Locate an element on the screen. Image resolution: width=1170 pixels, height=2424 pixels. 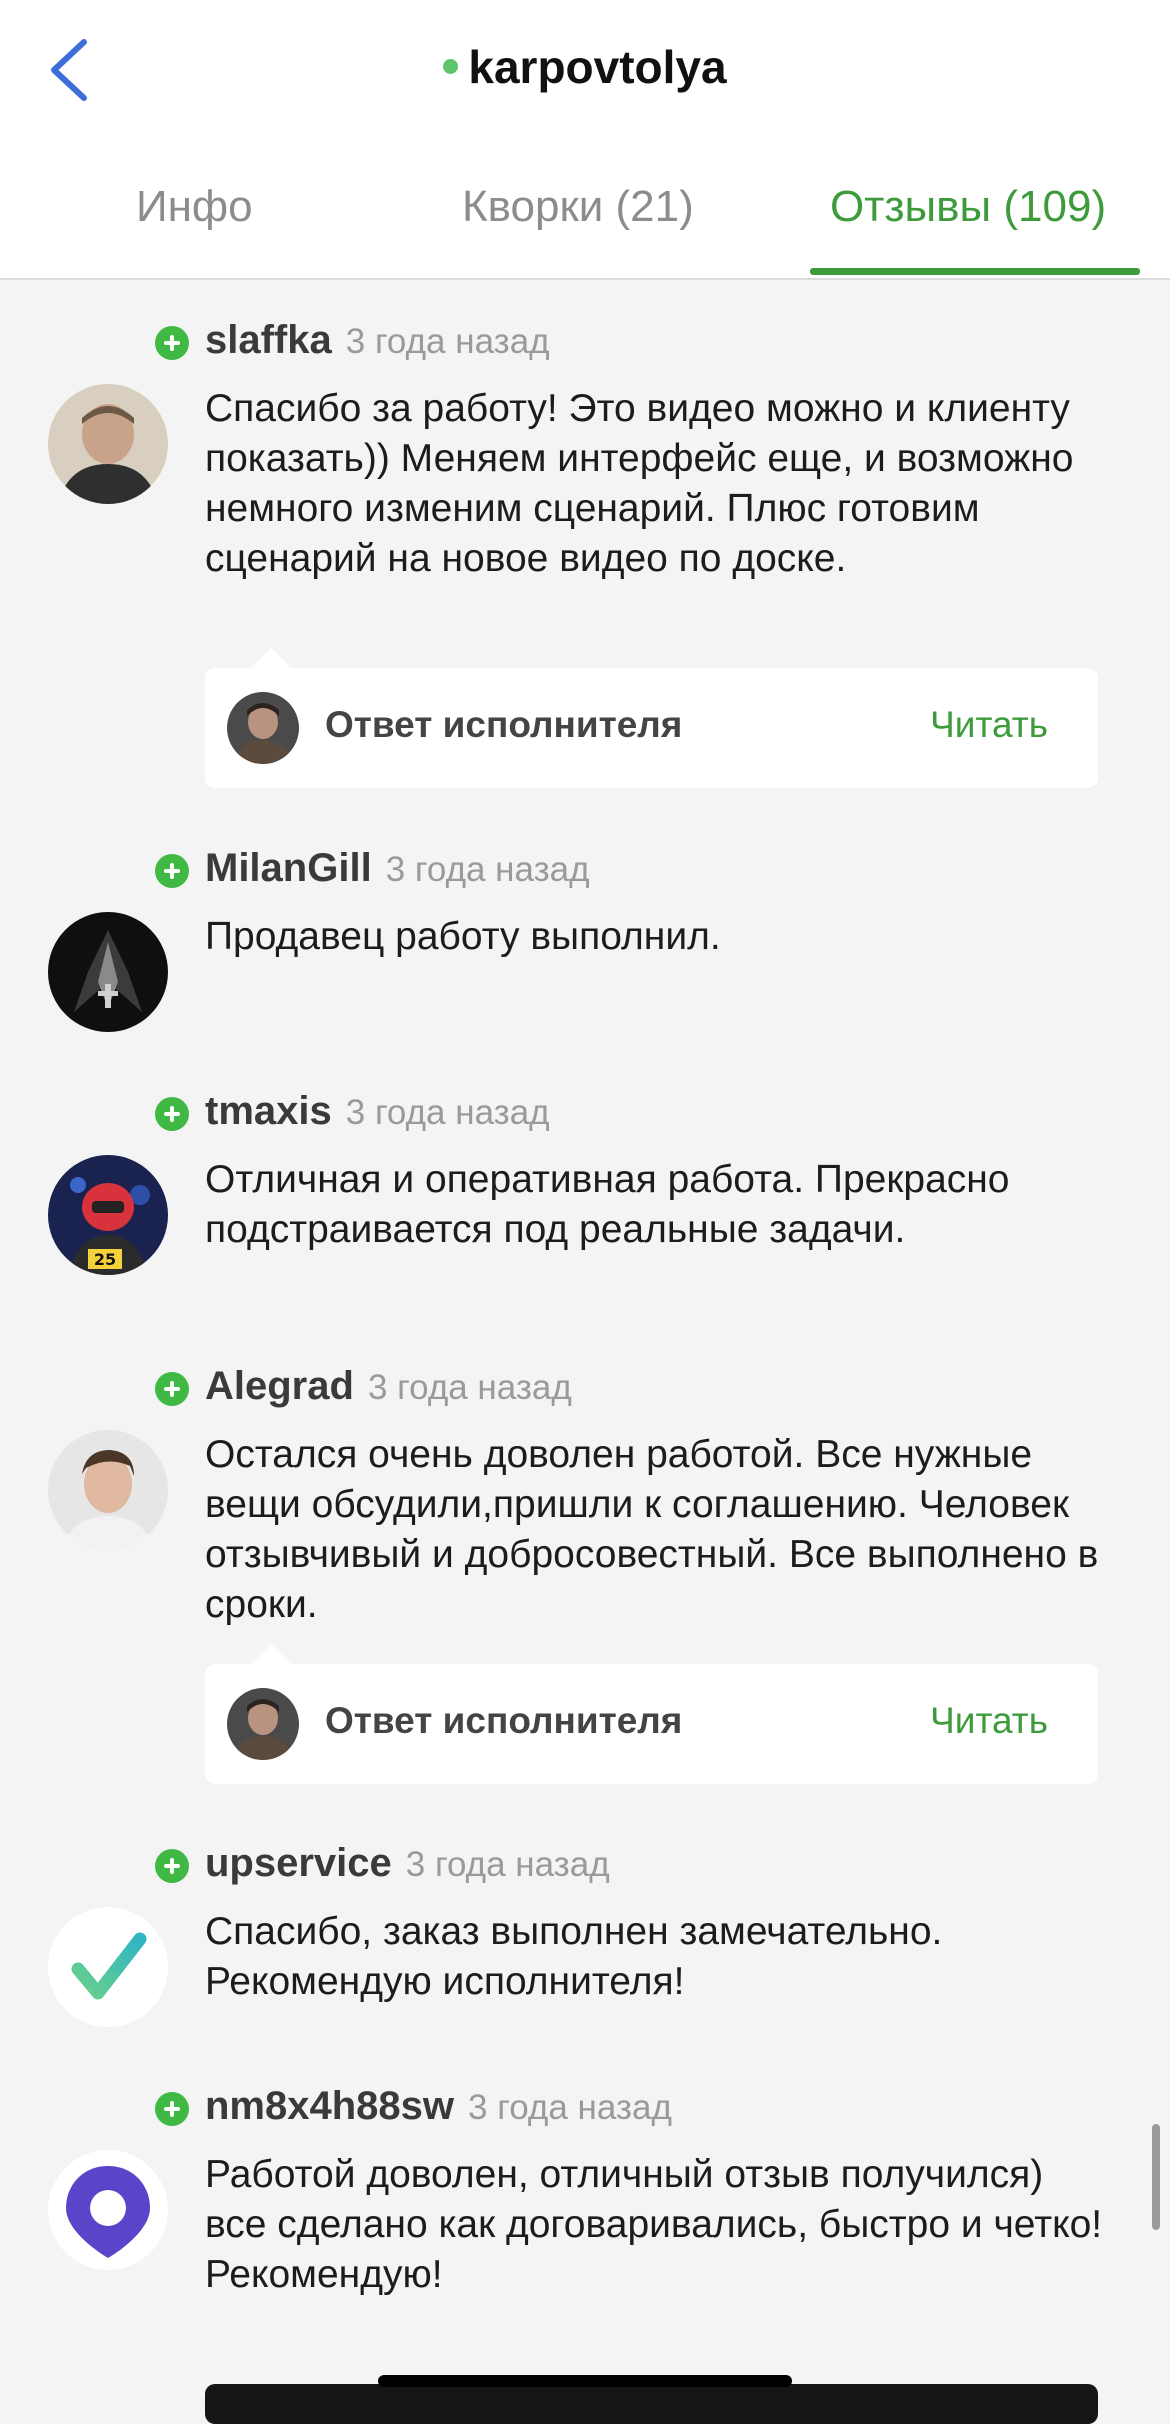
home-indicator is located at coordinates (585, 2381).